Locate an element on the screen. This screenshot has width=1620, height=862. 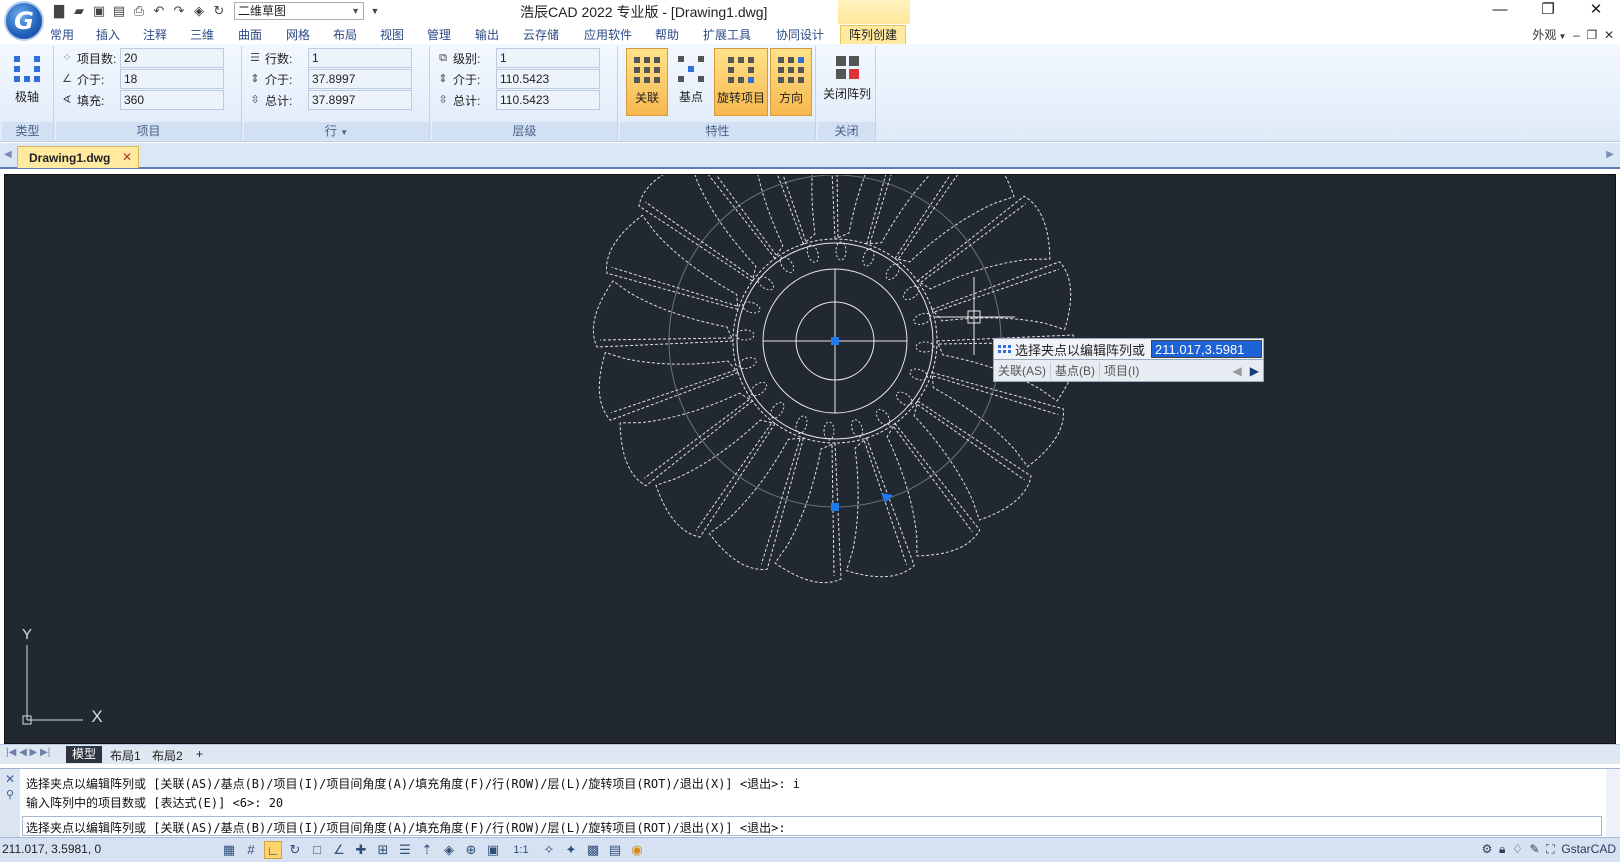
tab-annotate: 注释 is located at coordinates (155, 34).